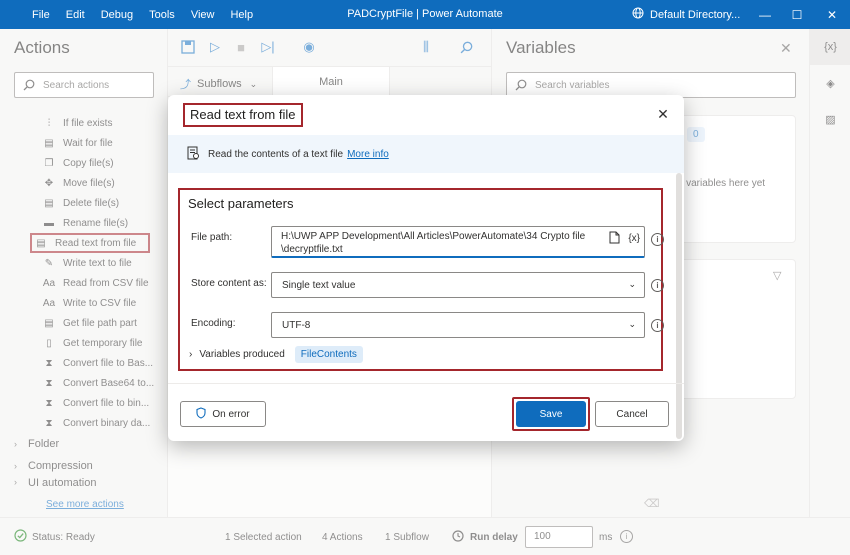  I want to click on on-error-label: On error, so click(231, 414).